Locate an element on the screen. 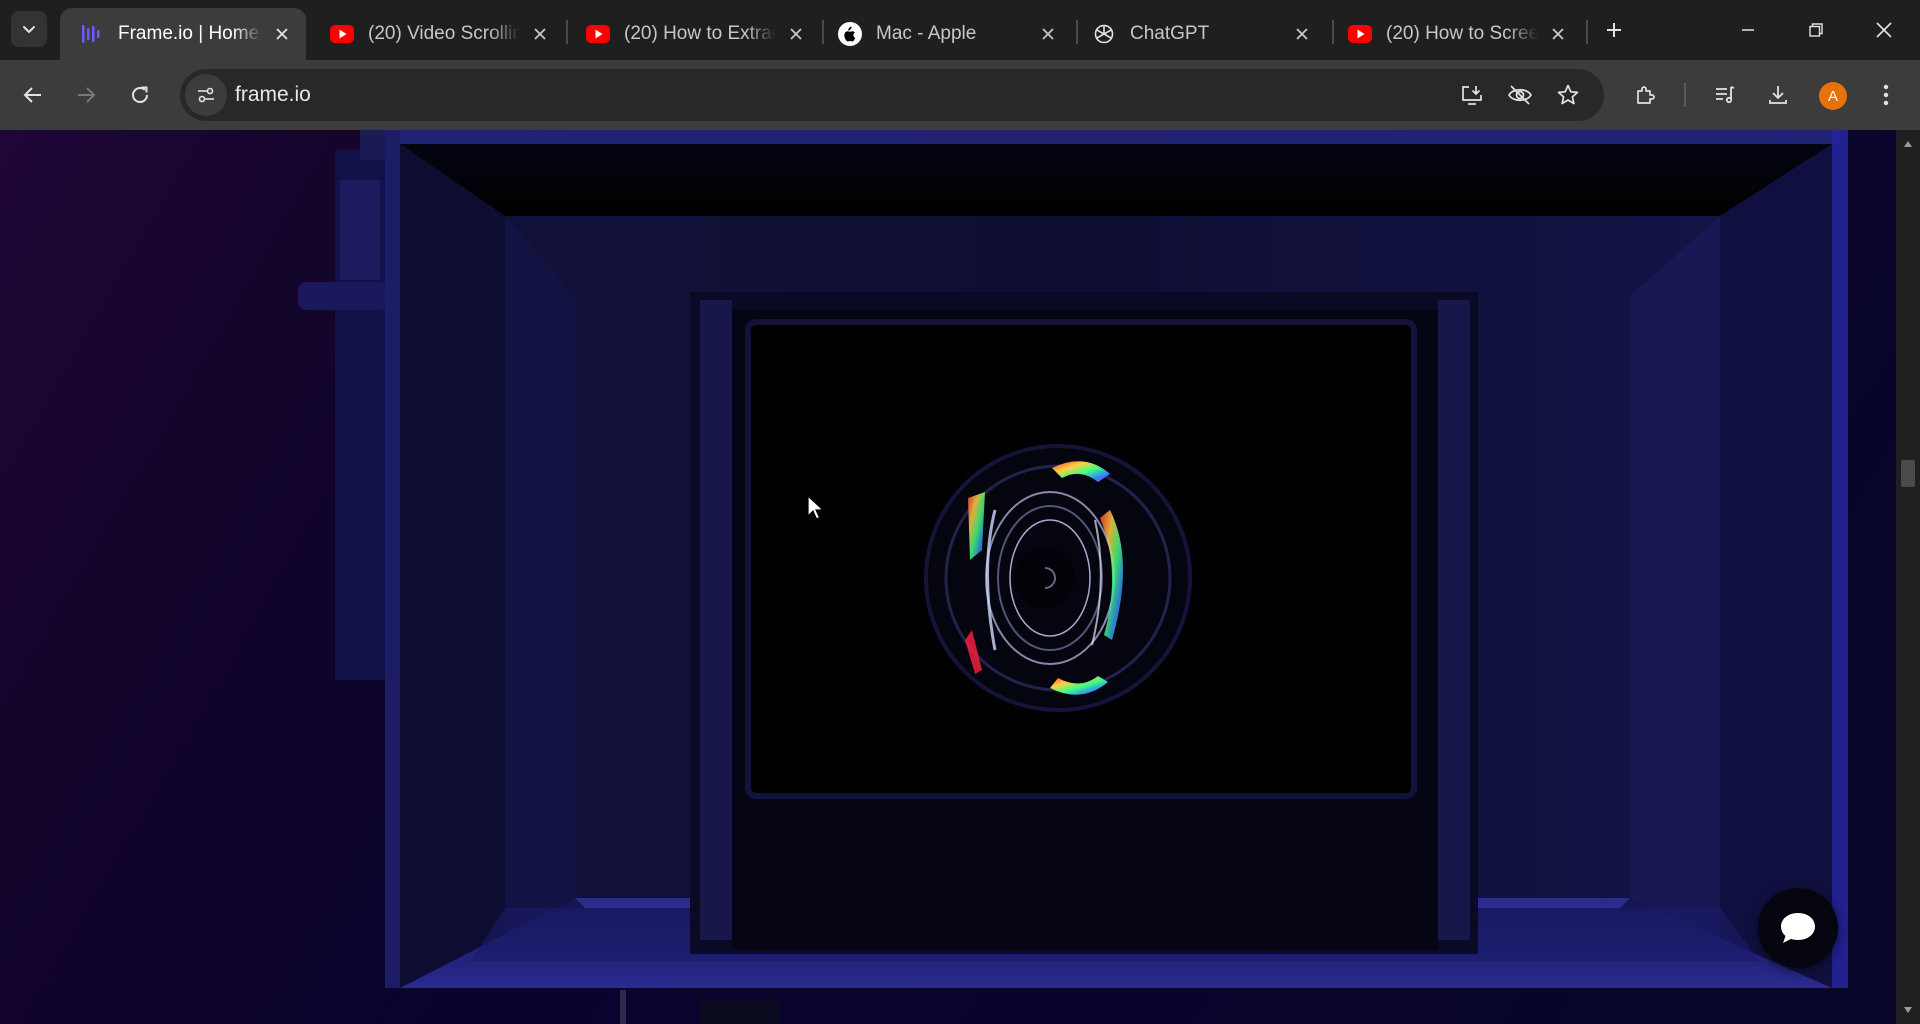 The image size is (1920, 1024). address-bar: frame.io is located at coordinates (892, 95).